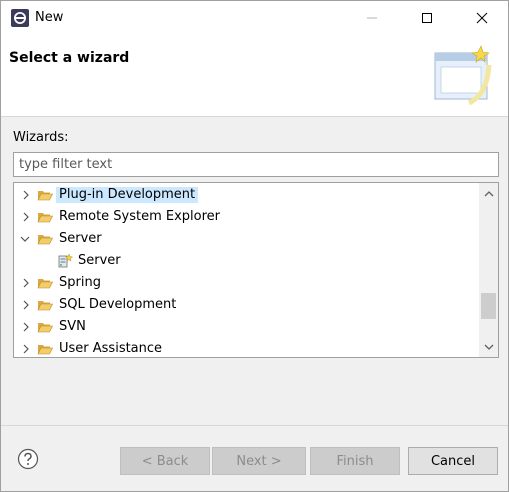  Describe the element at coordinates (247, 327) in the screenshot. I see `tree-item-svn: SVN` at that location.